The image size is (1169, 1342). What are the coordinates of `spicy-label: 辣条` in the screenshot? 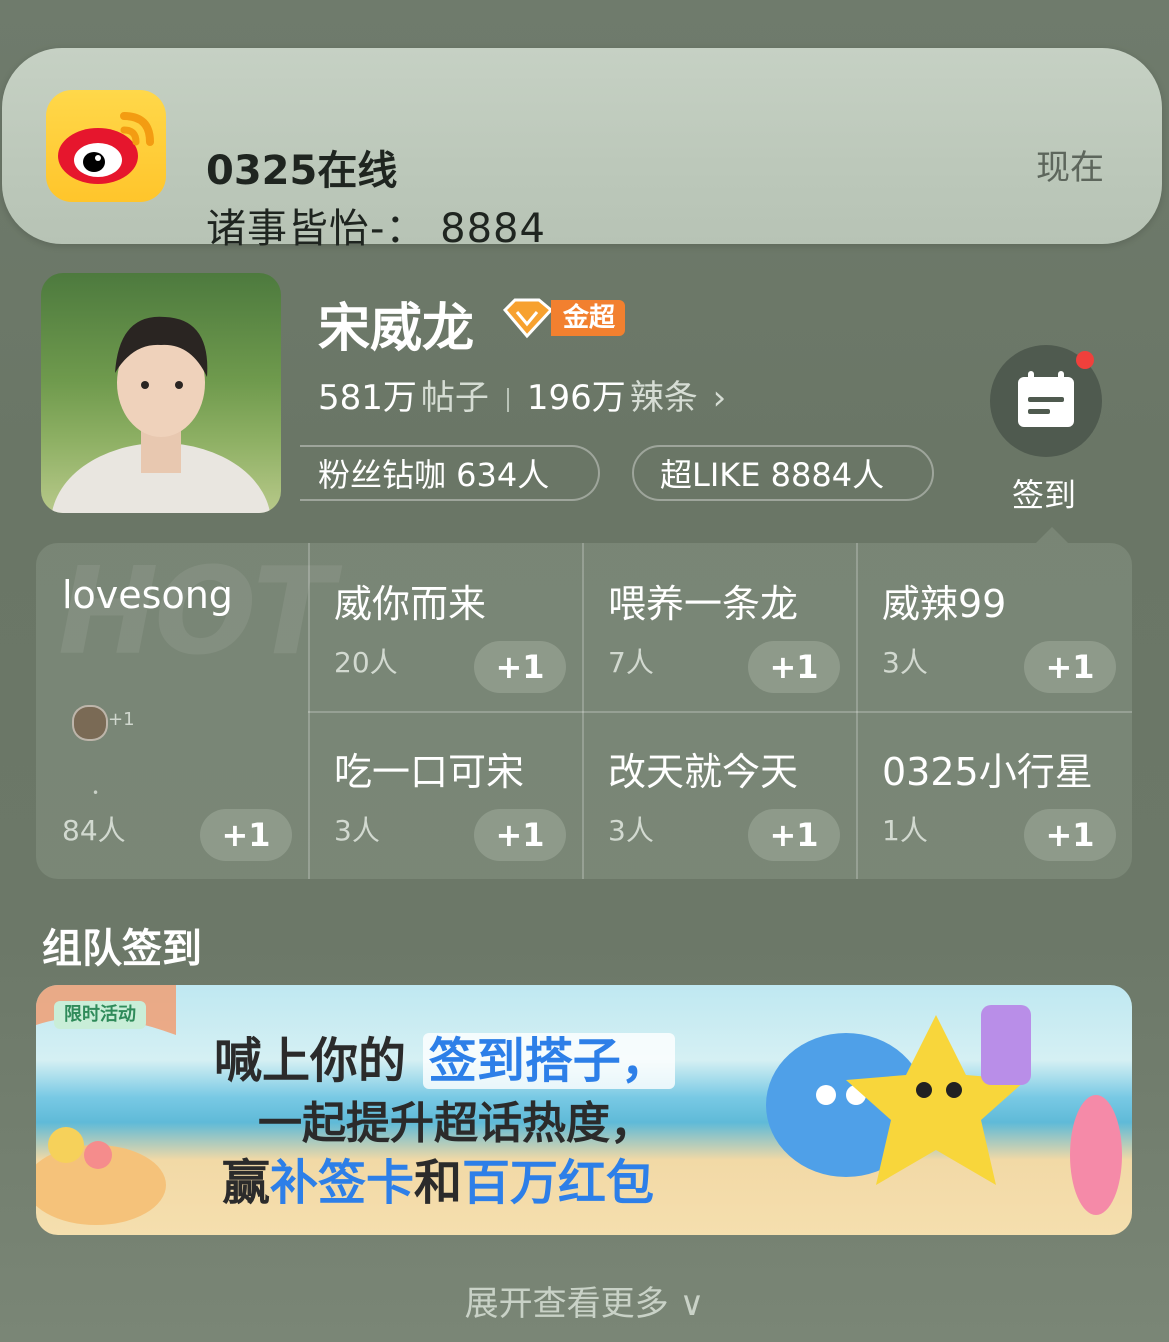 It's located at (664, 398).